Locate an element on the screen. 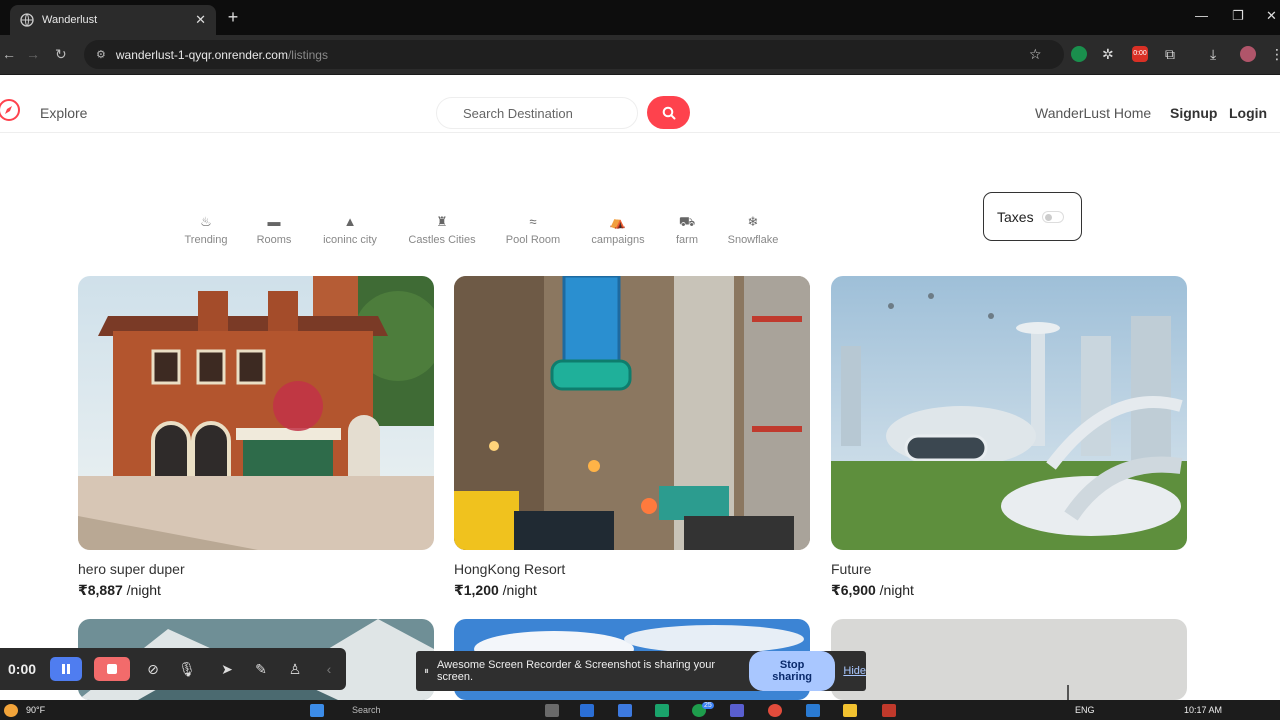 This screenshot has width=1280, height=720. profile-avatar is located at coordinates (1248, 54).